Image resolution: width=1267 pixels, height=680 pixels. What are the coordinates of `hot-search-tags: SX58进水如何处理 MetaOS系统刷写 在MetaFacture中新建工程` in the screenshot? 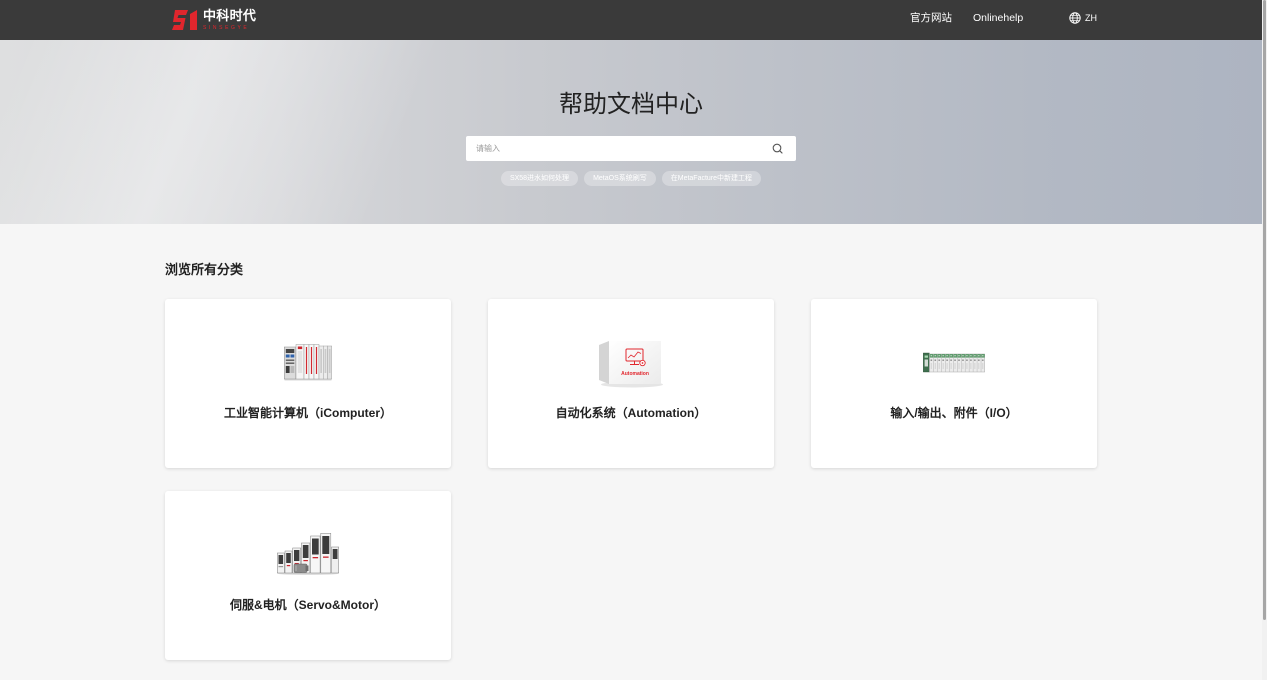 It's located at (631, 178).